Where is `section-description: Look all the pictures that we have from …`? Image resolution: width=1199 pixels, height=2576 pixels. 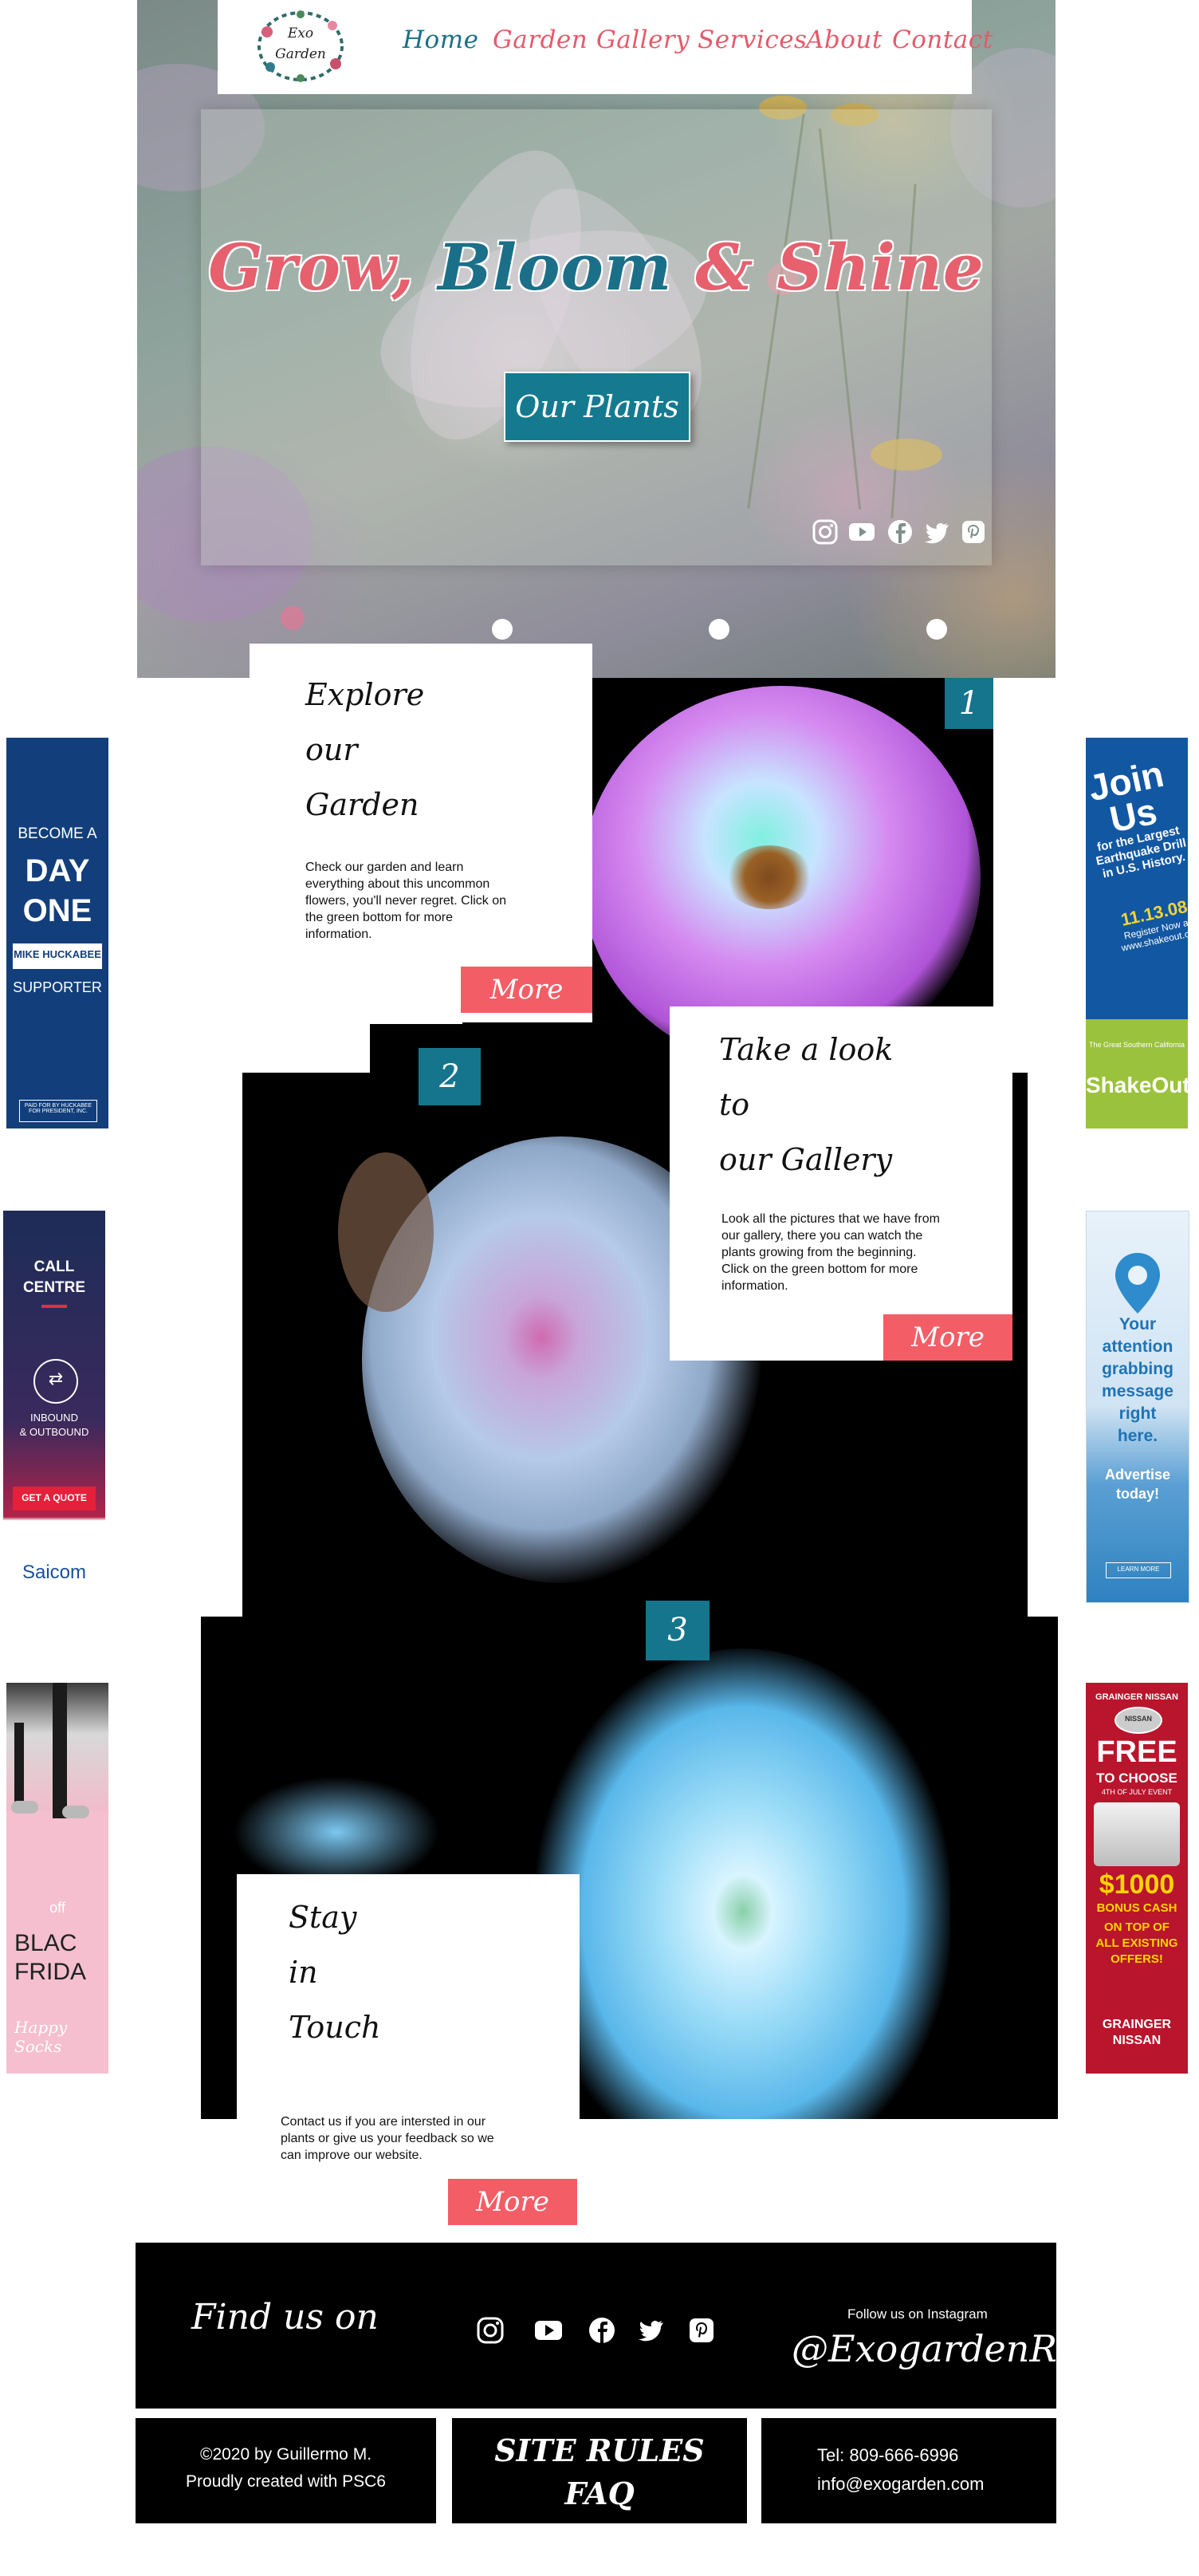
section-description: Look all the pictures that we have from … is located at coordinates (830, 1252).